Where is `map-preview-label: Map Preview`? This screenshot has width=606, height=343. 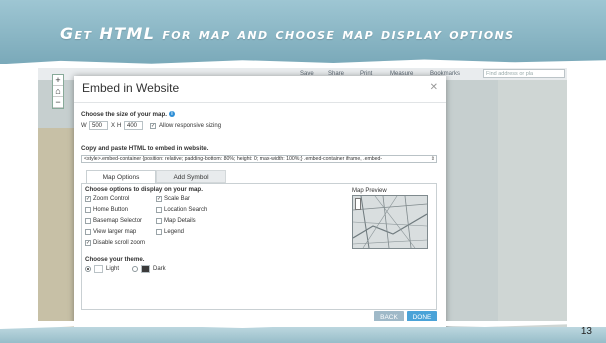
map-preview-label: Map Preview is located at coordinates (369, 191).